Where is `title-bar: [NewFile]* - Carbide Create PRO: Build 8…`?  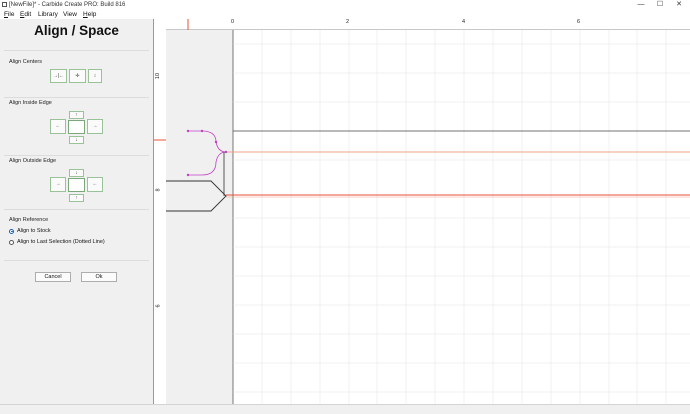 title-bar: [NewFile]* - Carbide Create PRO: Build 8… is located at coordinates (345, 5).